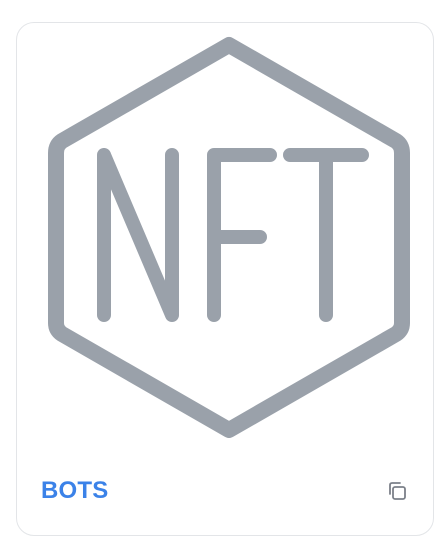 The image size is (446, 540). Describe the element at coordinates (74, 491) in the screenshot. I see `collection-title: BOTS` at that location.